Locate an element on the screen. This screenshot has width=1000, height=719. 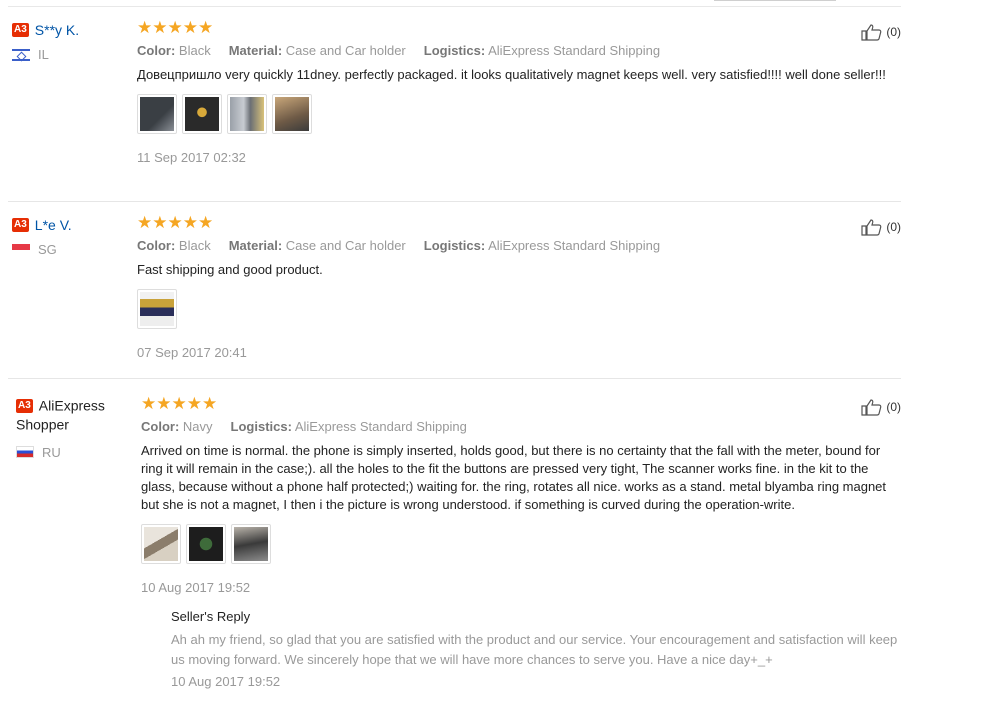
country-code: IL is located at coordinates (43, 54).